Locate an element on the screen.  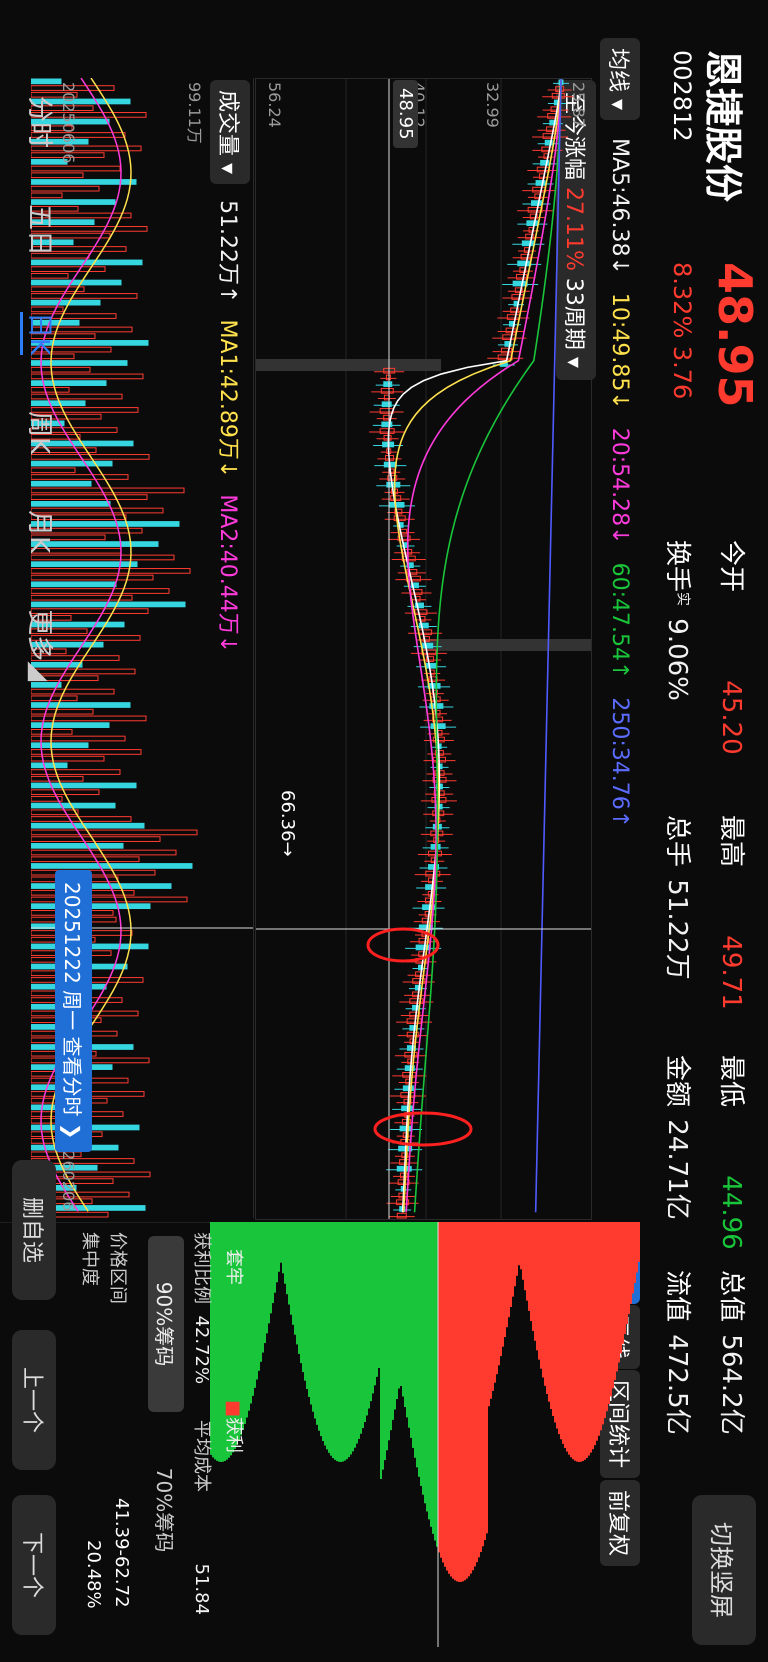
tab-more: 更多◢ is located at coordinates (40, 645).